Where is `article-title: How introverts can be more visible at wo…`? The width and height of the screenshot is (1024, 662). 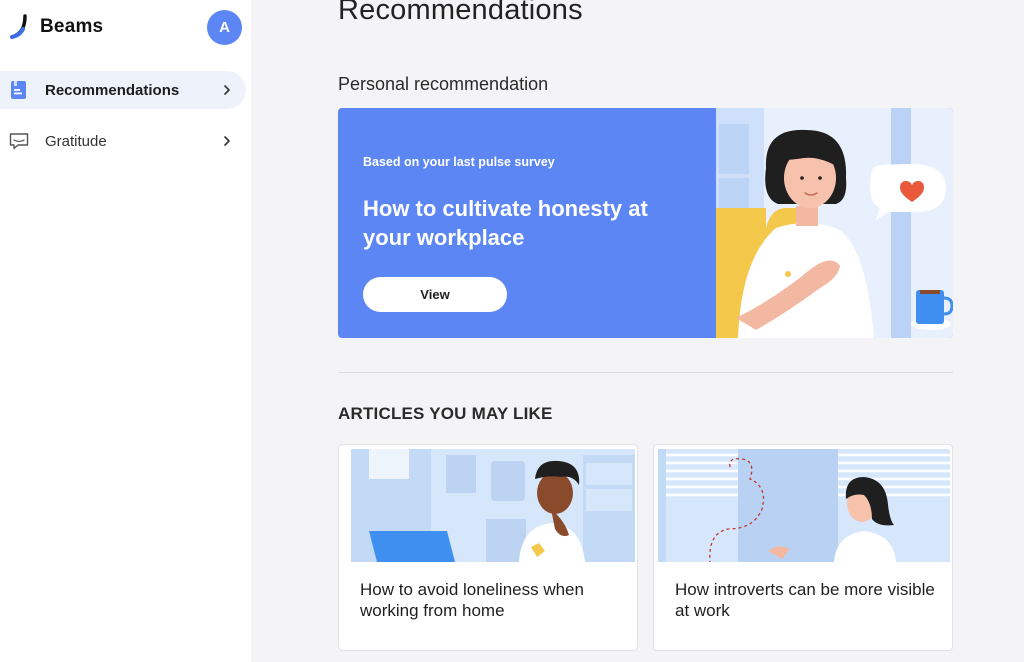 article-title: How introverts can be more visible at wo… is located at coordinates (805, 600).